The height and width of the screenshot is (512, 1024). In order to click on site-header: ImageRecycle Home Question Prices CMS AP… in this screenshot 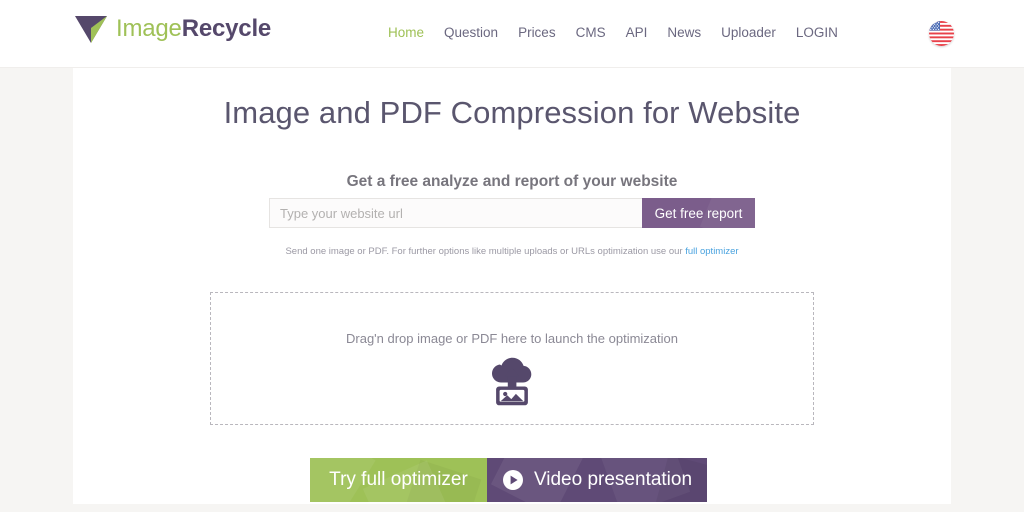, I will do `click(512, 34)`.